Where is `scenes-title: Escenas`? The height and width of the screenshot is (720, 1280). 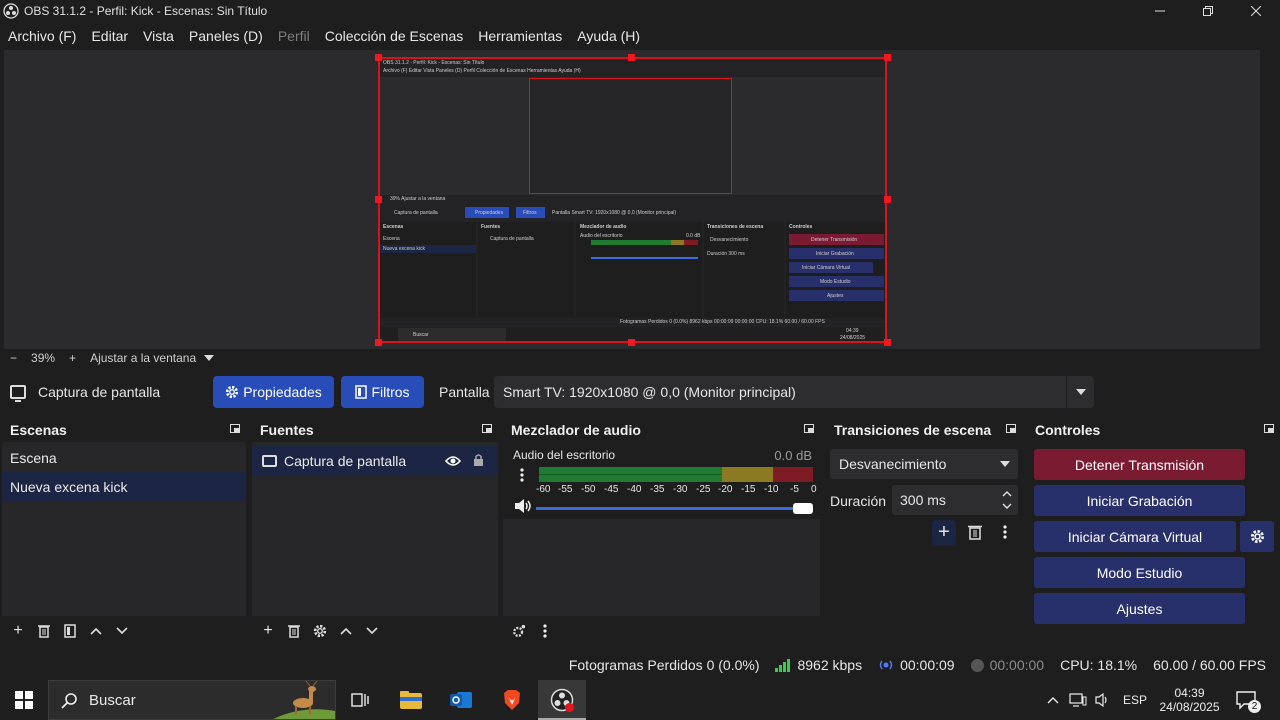
scenes-title: Escenas is located at coordinates (38, 430).